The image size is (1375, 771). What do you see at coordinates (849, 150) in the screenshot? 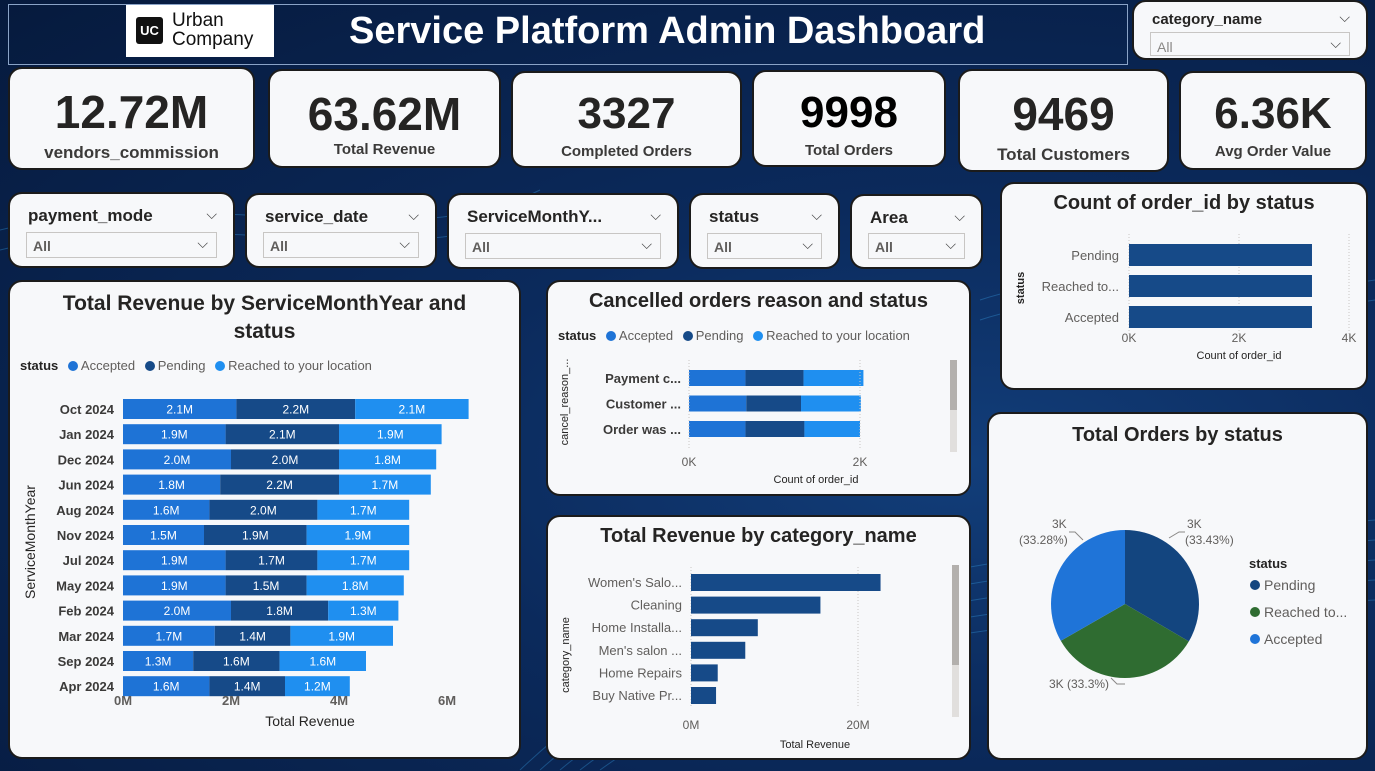
I see `kpi-label: Total Orders` at bounding box center [849, 150].